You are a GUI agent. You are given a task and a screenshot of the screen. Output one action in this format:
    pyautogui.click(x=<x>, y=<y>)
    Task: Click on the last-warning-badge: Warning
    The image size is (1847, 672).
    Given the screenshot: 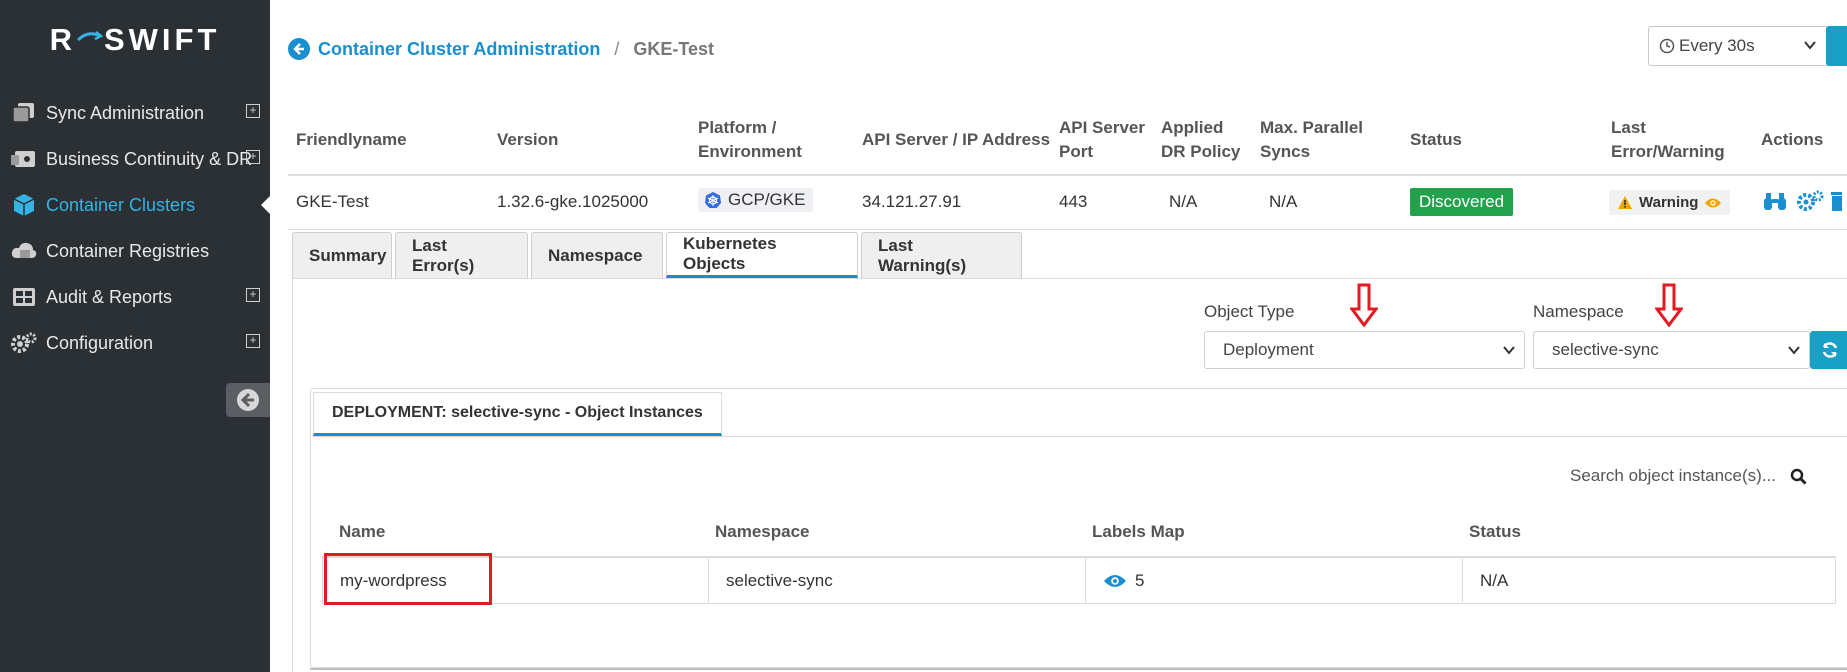 What is the action you would take?
    pyautogui.click(x=1670, y=202)
    